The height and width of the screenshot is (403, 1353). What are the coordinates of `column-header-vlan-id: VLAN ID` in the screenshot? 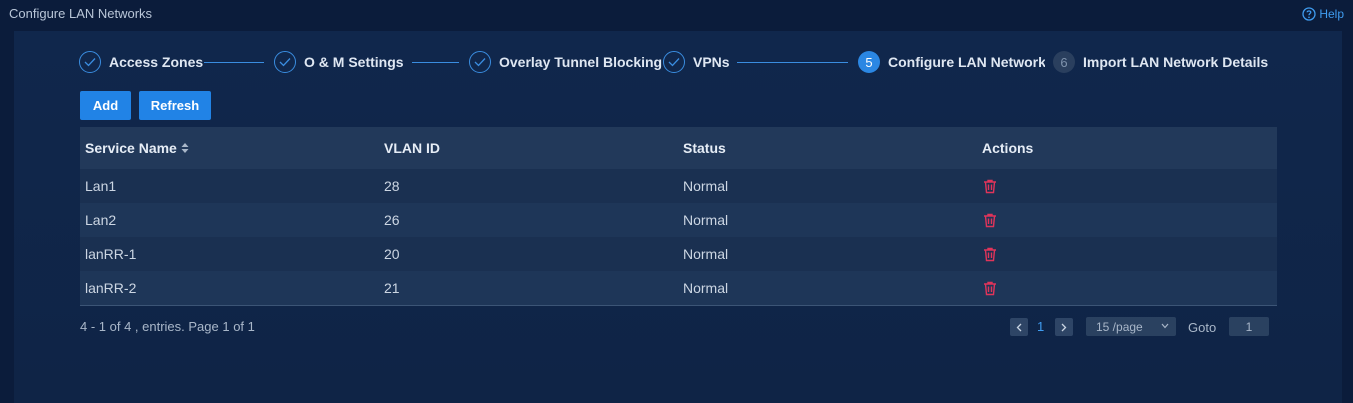 It's located at (412, 148).